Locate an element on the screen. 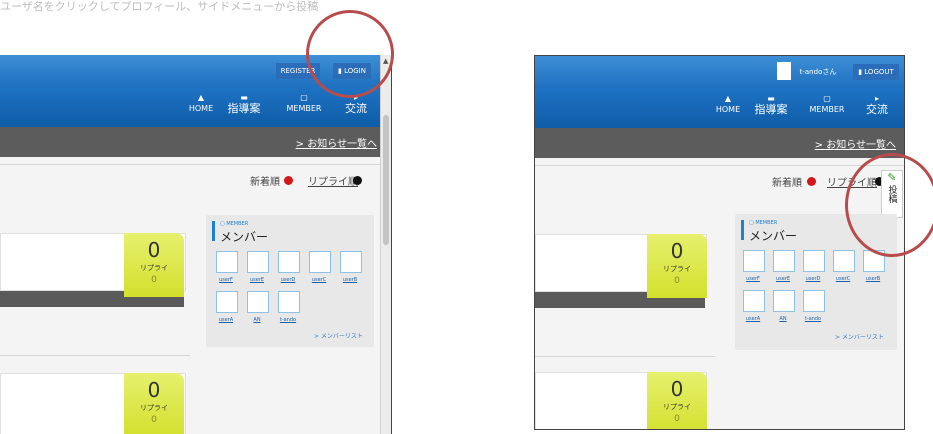  post-tab-label: 投稿 is located at coordinates (891, 194).